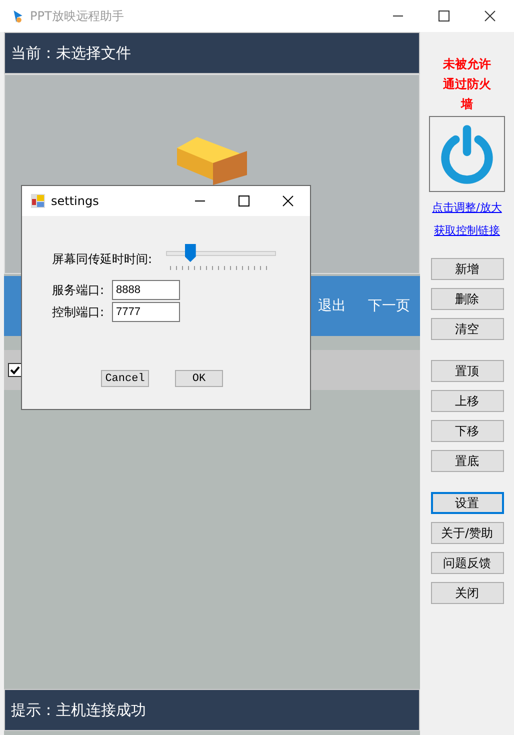  Describe the element at coordinates (467, 329) in the screenshot. I see `side-button: 清空` at that location.